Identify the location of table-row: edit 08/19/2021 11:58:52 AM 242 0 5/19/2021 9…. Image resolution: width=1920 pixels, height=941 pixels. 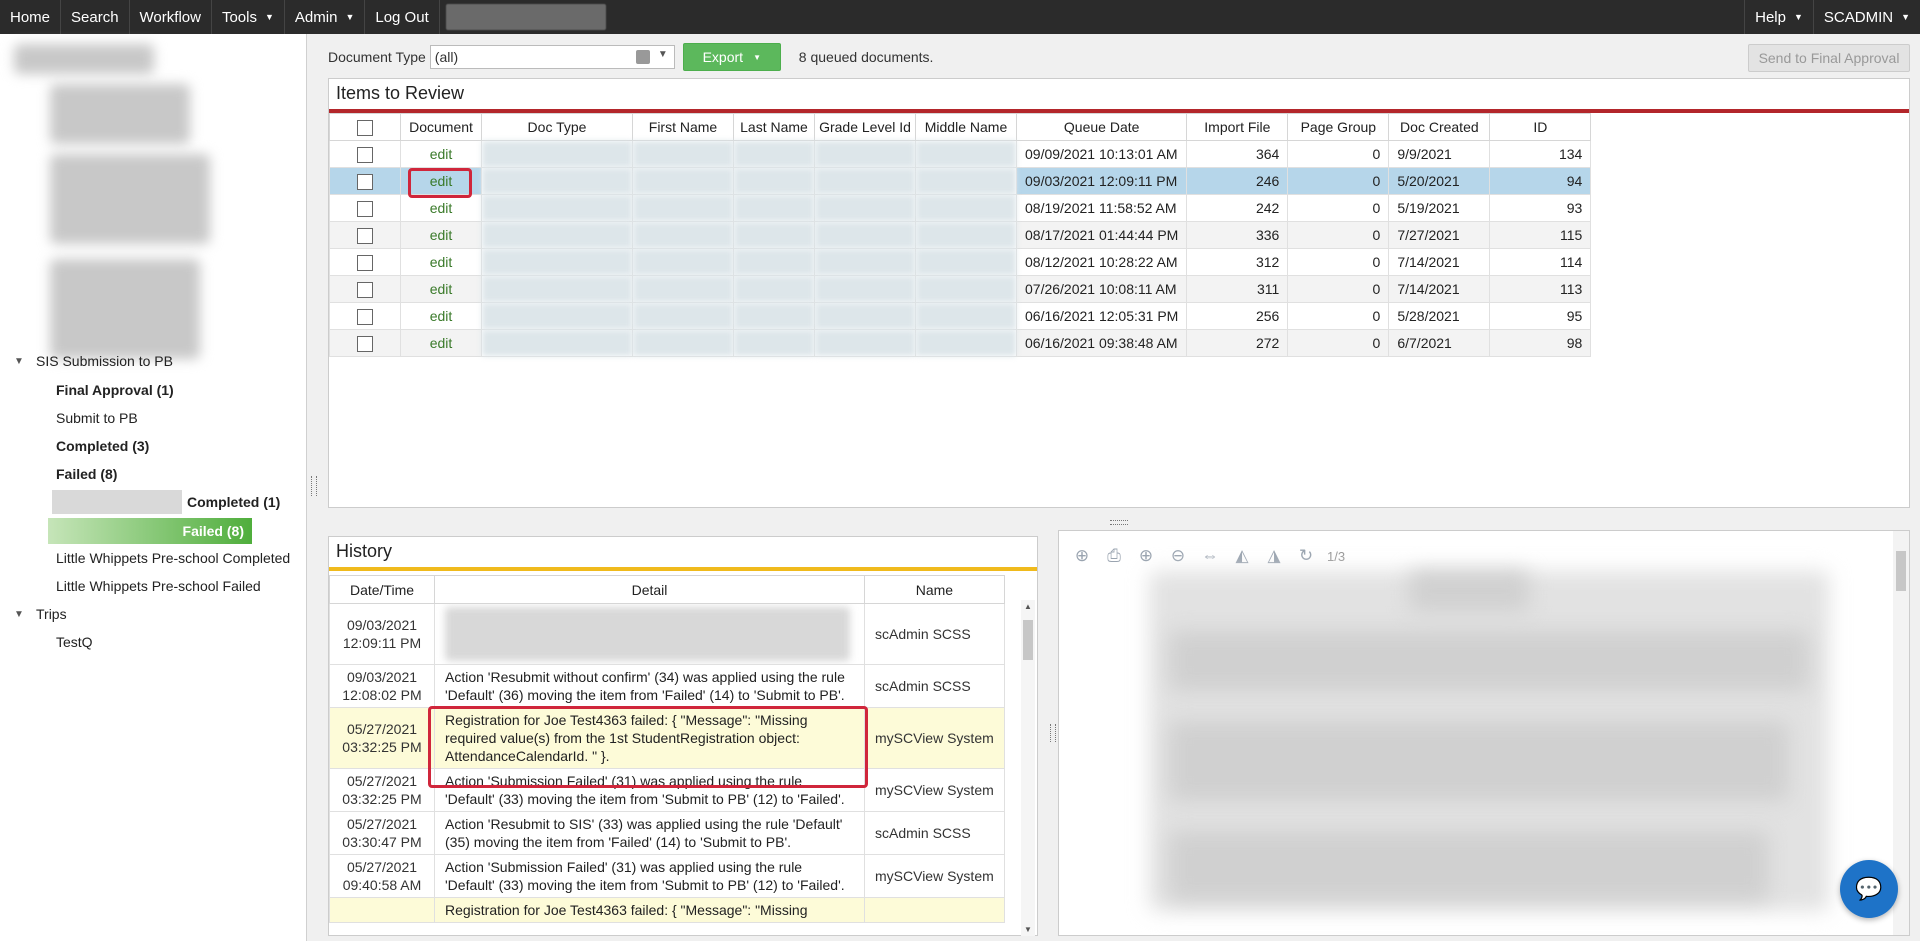
(960, 208).